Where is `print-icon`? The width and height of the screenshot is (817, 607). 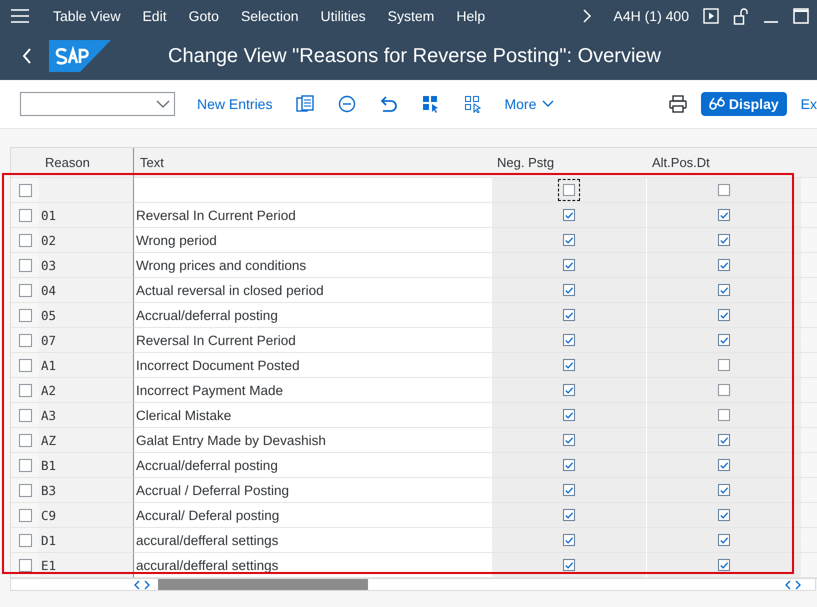
print-icon is located at coordinates (677, 104).